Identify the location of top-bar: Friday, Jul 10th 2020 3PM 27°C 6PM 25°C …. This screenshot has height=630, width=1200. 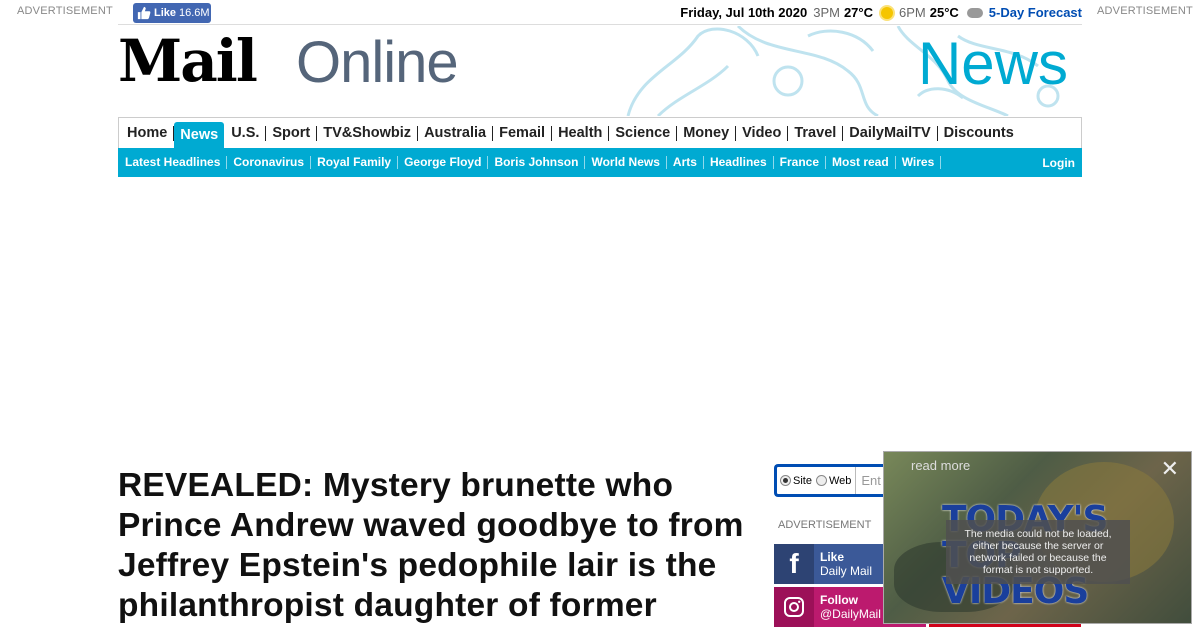
(600, 14).